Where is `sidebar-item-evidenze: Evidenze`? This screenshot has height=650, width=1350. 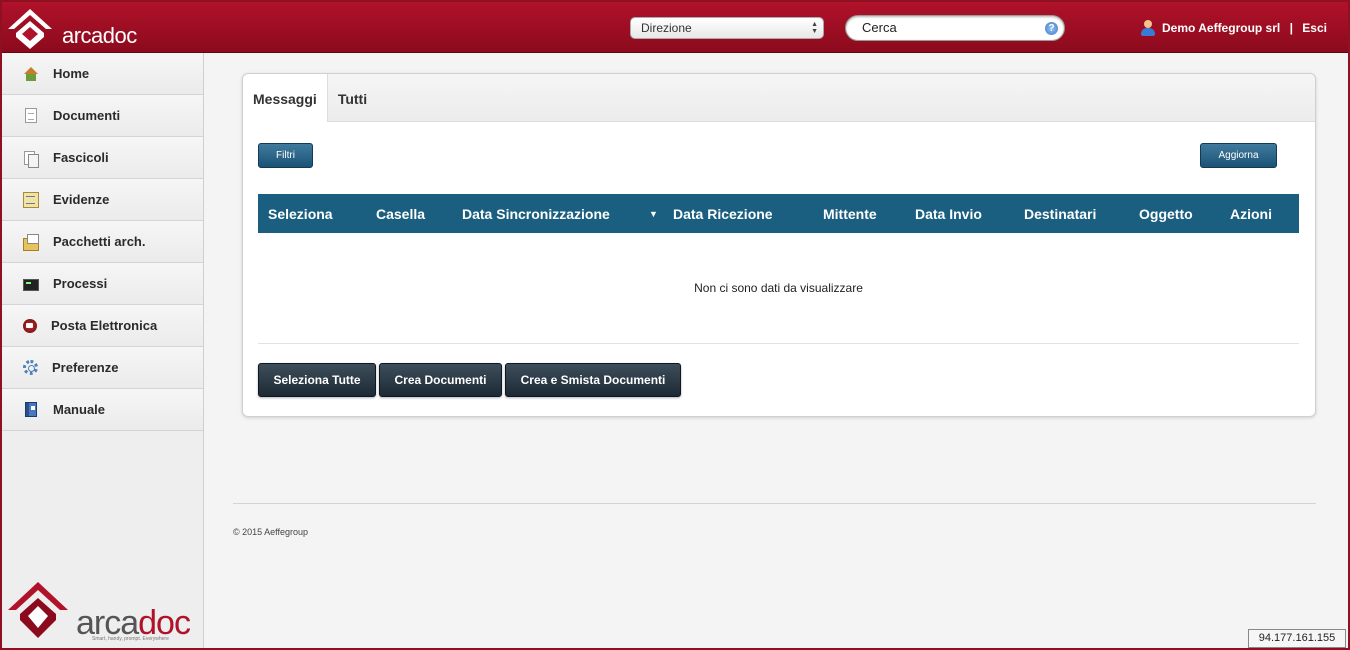
sidebar-item-evidenze: Evidenze is located at coordinates (102, 200).